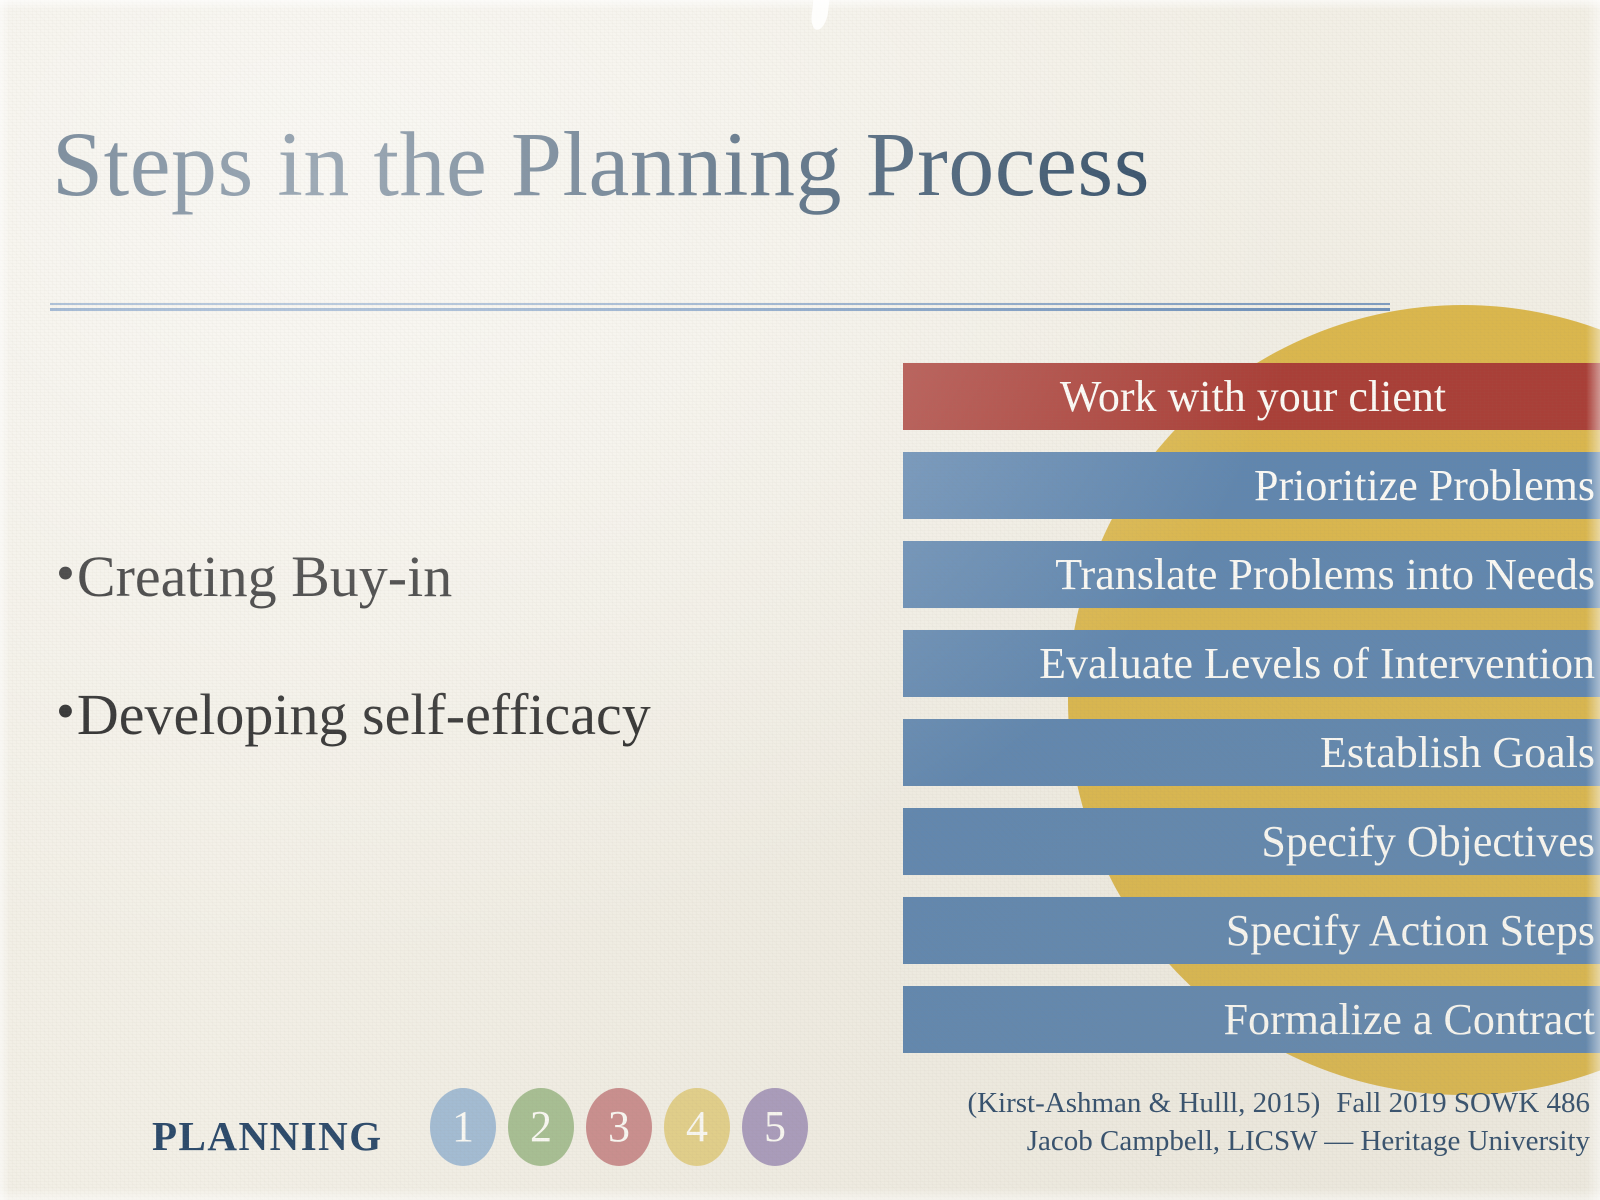 This screenshot has width=1600, height=1200. Describe the element at coordinates (1251, 752) in the screenshot. I see `step-bar-5: Establish Goals` at that location.